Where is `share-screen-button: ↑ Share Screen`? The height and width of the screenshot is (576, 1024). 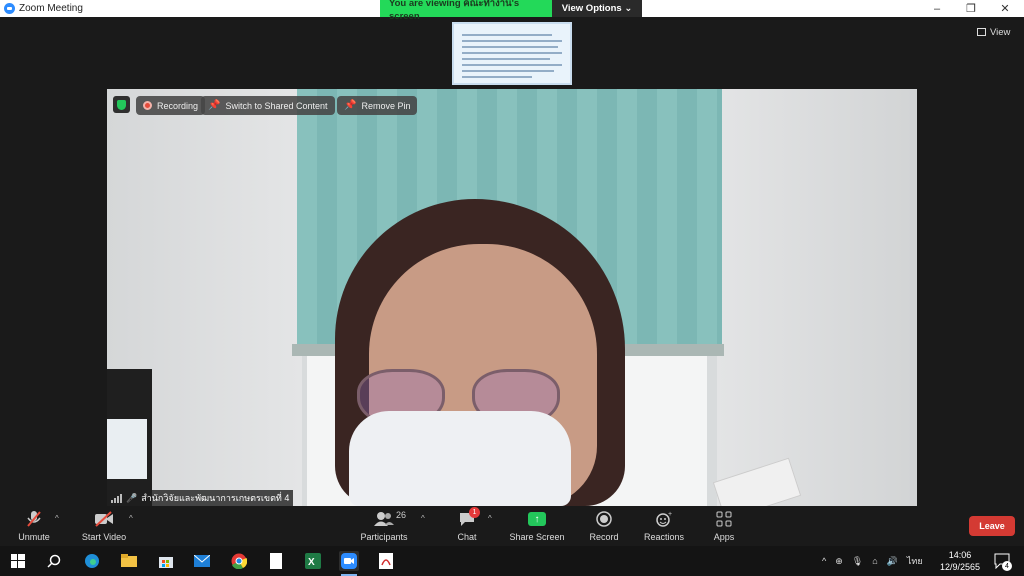
share-screen-button: ↑ Share Screen is located at coordinates (537, 525).